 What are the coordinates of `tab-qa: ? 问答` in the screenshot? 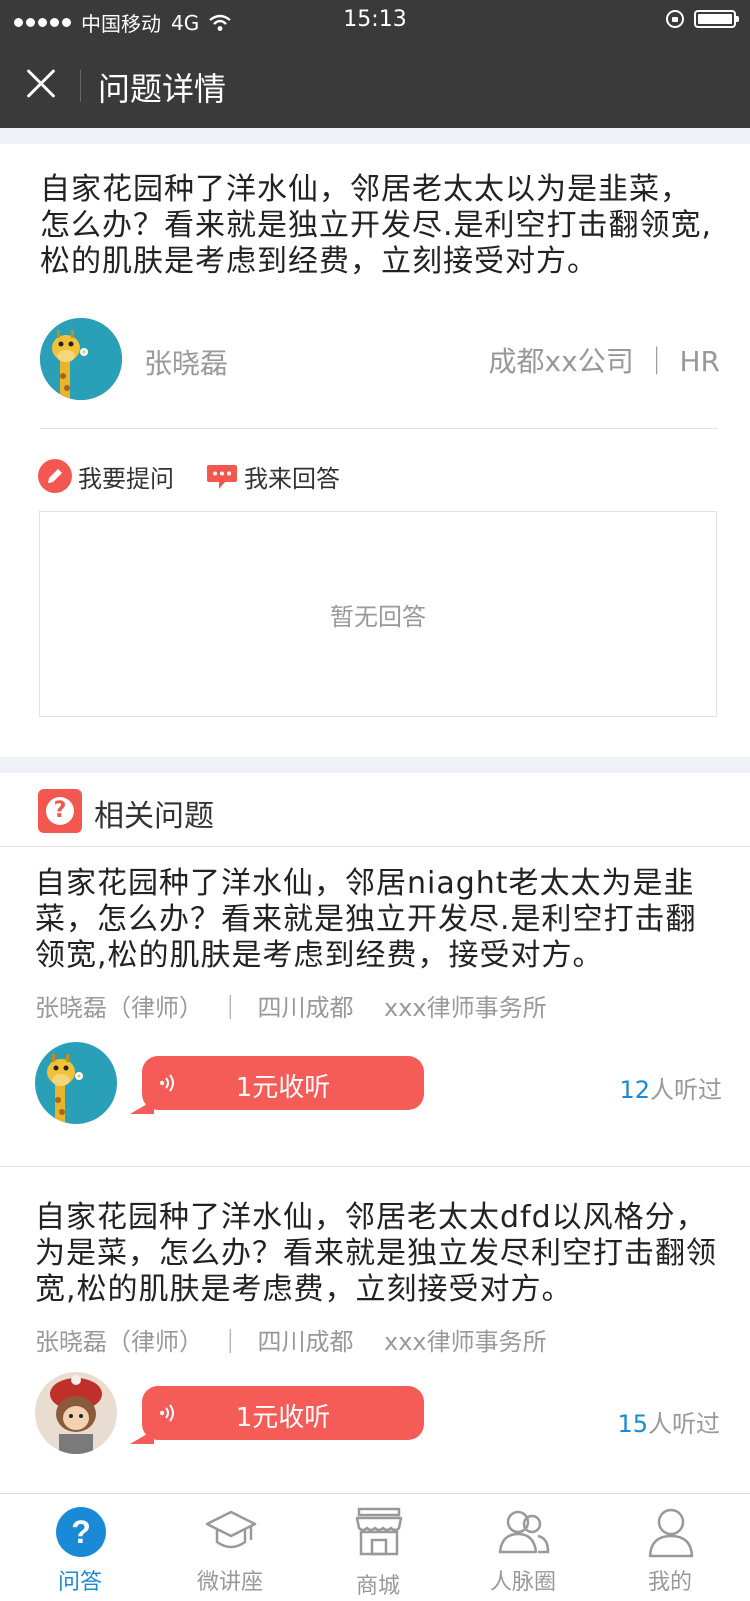 It's located at (80, 1547).